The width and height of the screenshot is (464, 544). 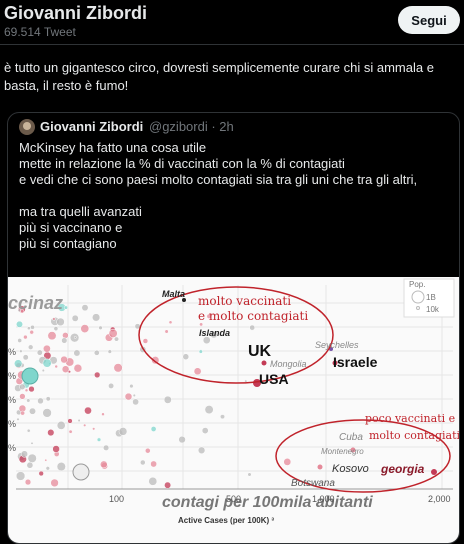 What do you see at coordinates (232, 44) in the screenshot?
I see `divider` at bounding box center [232, 44].